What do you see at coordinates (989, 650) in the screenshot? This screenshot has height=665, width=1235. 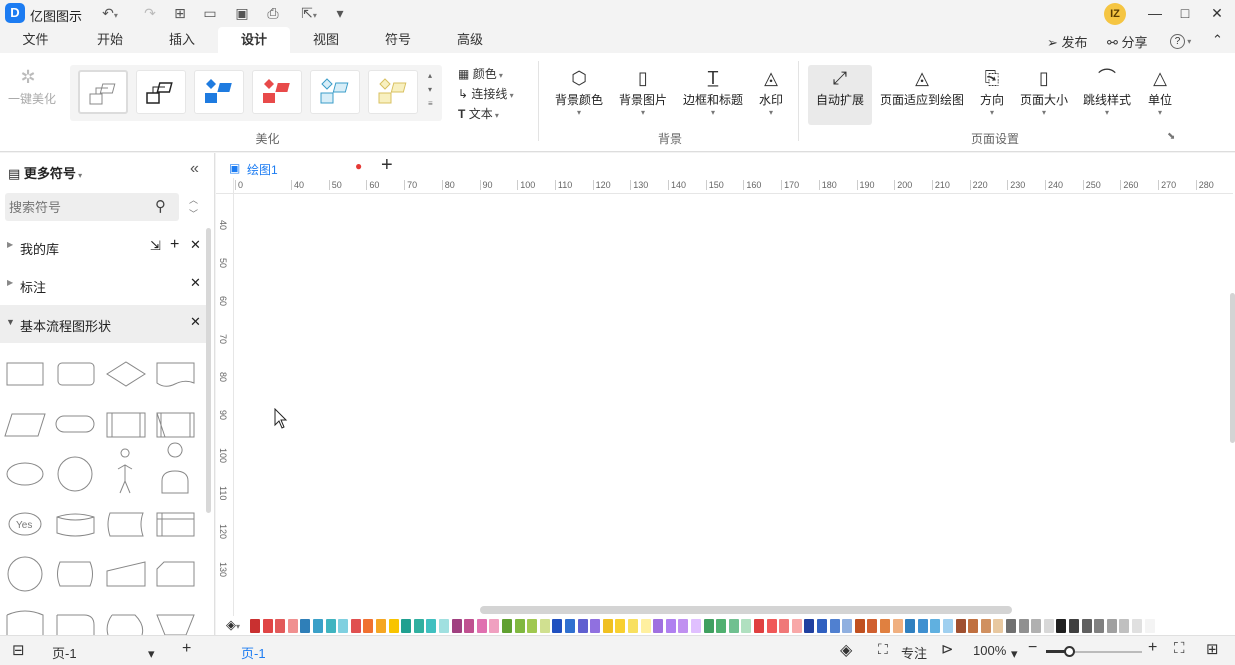 I see `zoom-level: 100%` at bounding box center [989, 650].